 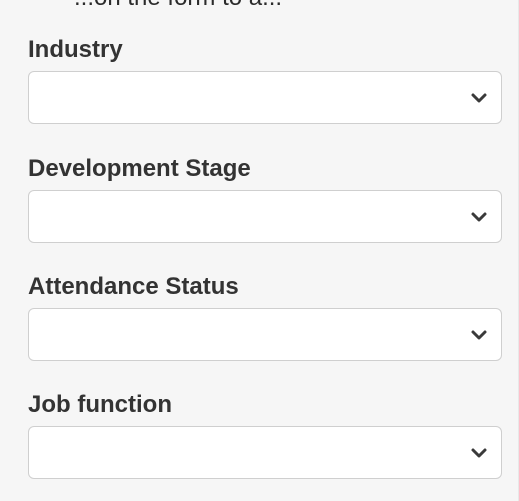 I want to click on development-stage-select, so click(x=265, y=216).